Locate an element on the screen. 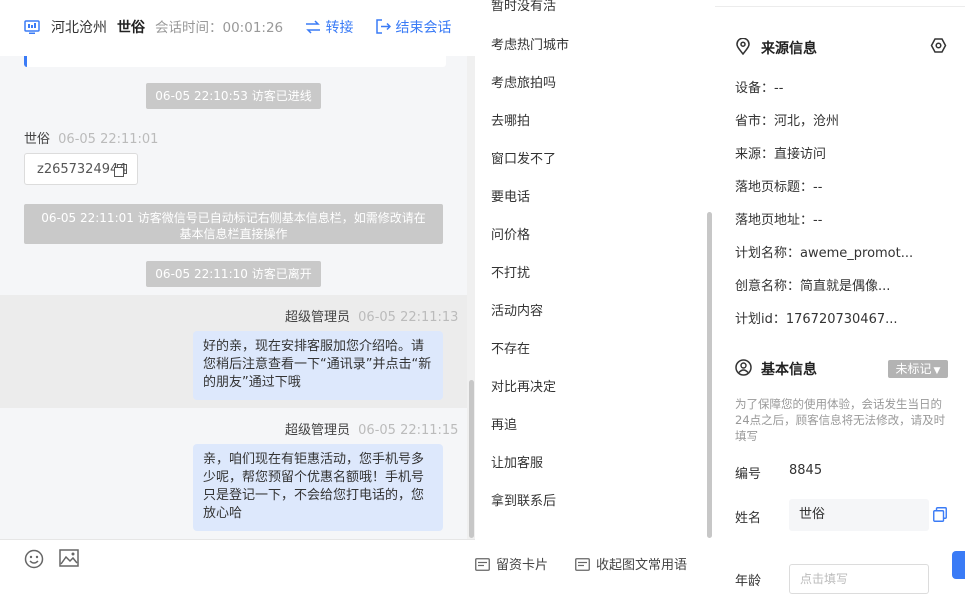 Image resolution: width=965 pixels, height=594 pixels. exit-icon is located at coordinates (383, 26).